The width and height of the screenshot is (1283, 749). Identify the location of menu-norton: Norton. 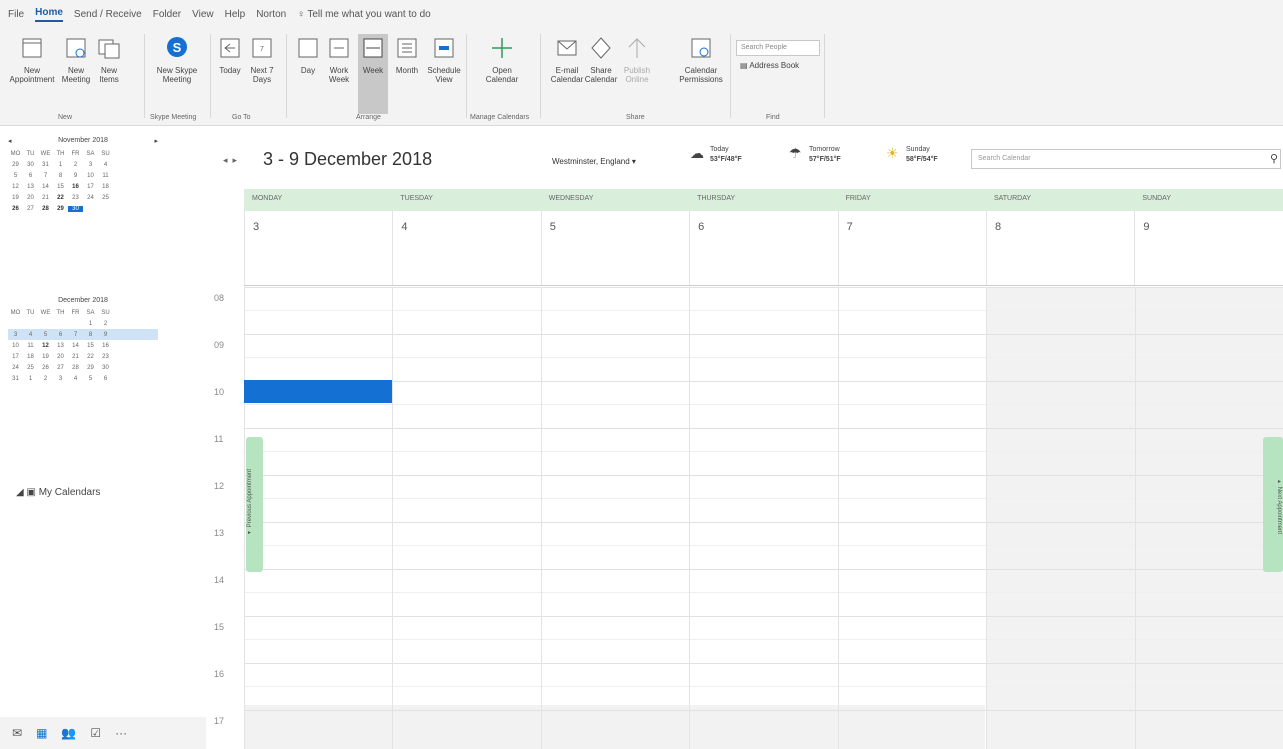
(271, 14).